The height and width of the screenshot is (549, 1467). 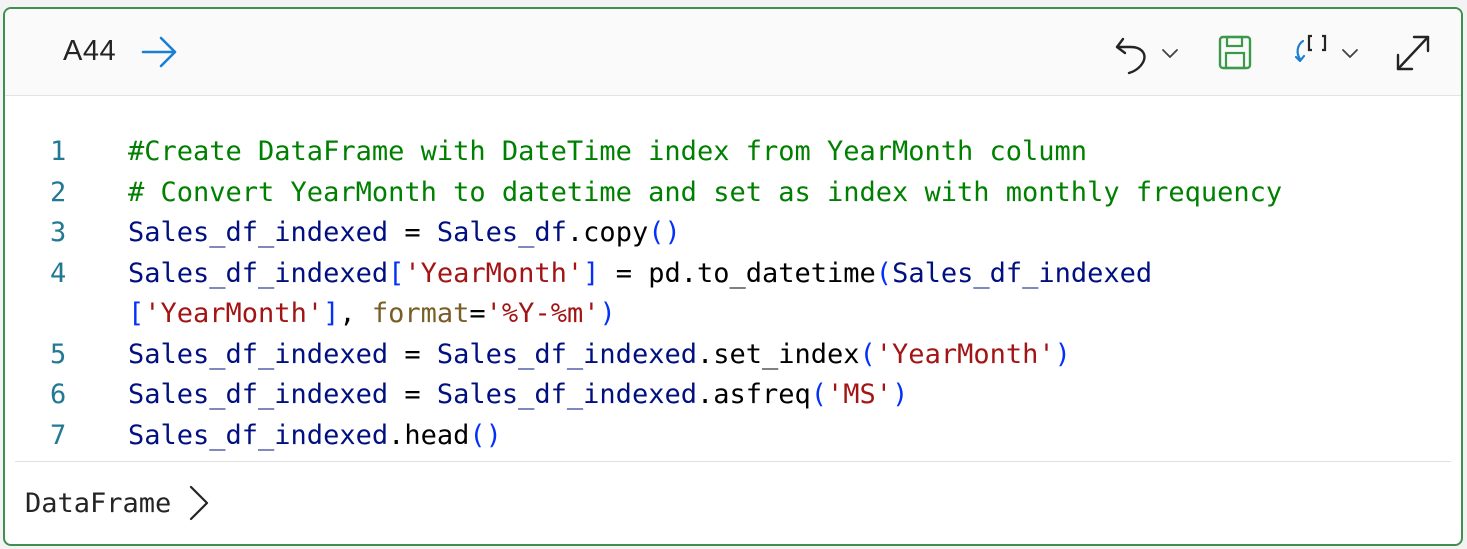 I want to click on line-number: 2, so click(x=58, y=192).